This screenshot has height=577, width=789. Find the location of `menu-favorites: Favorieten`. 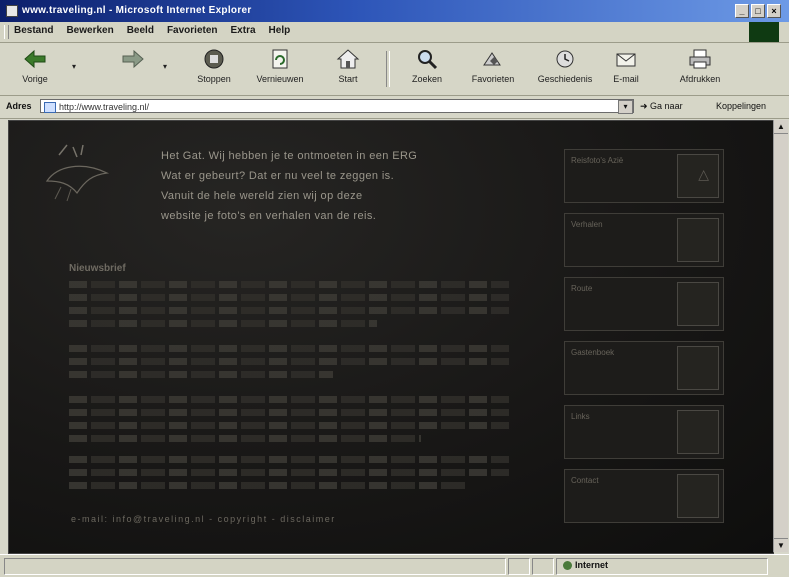

menu-favorites: Favorieten is located at coordinates (192, 30).